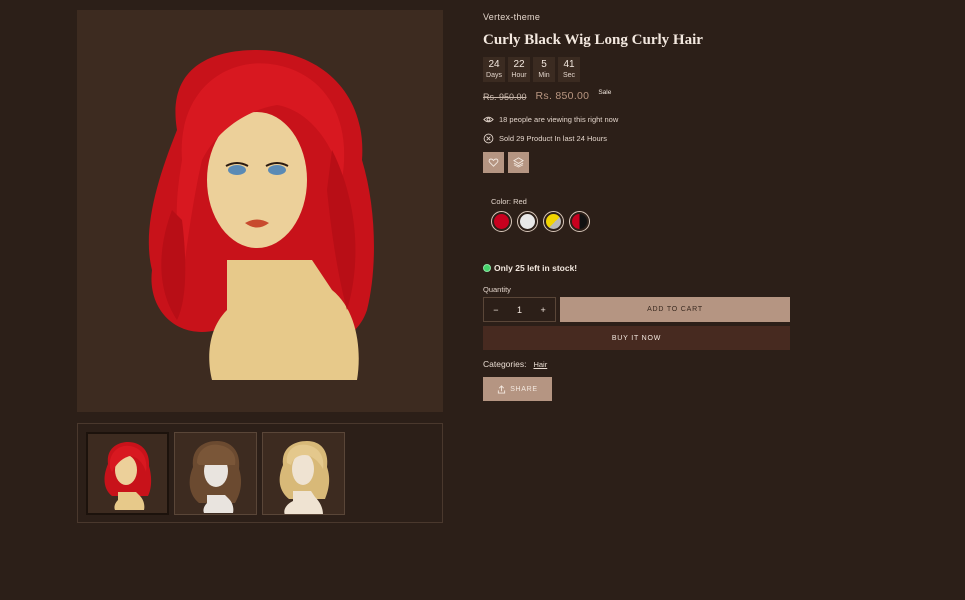 This screenshot has height=600, width=965. What do you see at coordinates (512, 17) in the screenshot?
I see `product-vendor: Vertex-theme` at bounding box center [512, 17].